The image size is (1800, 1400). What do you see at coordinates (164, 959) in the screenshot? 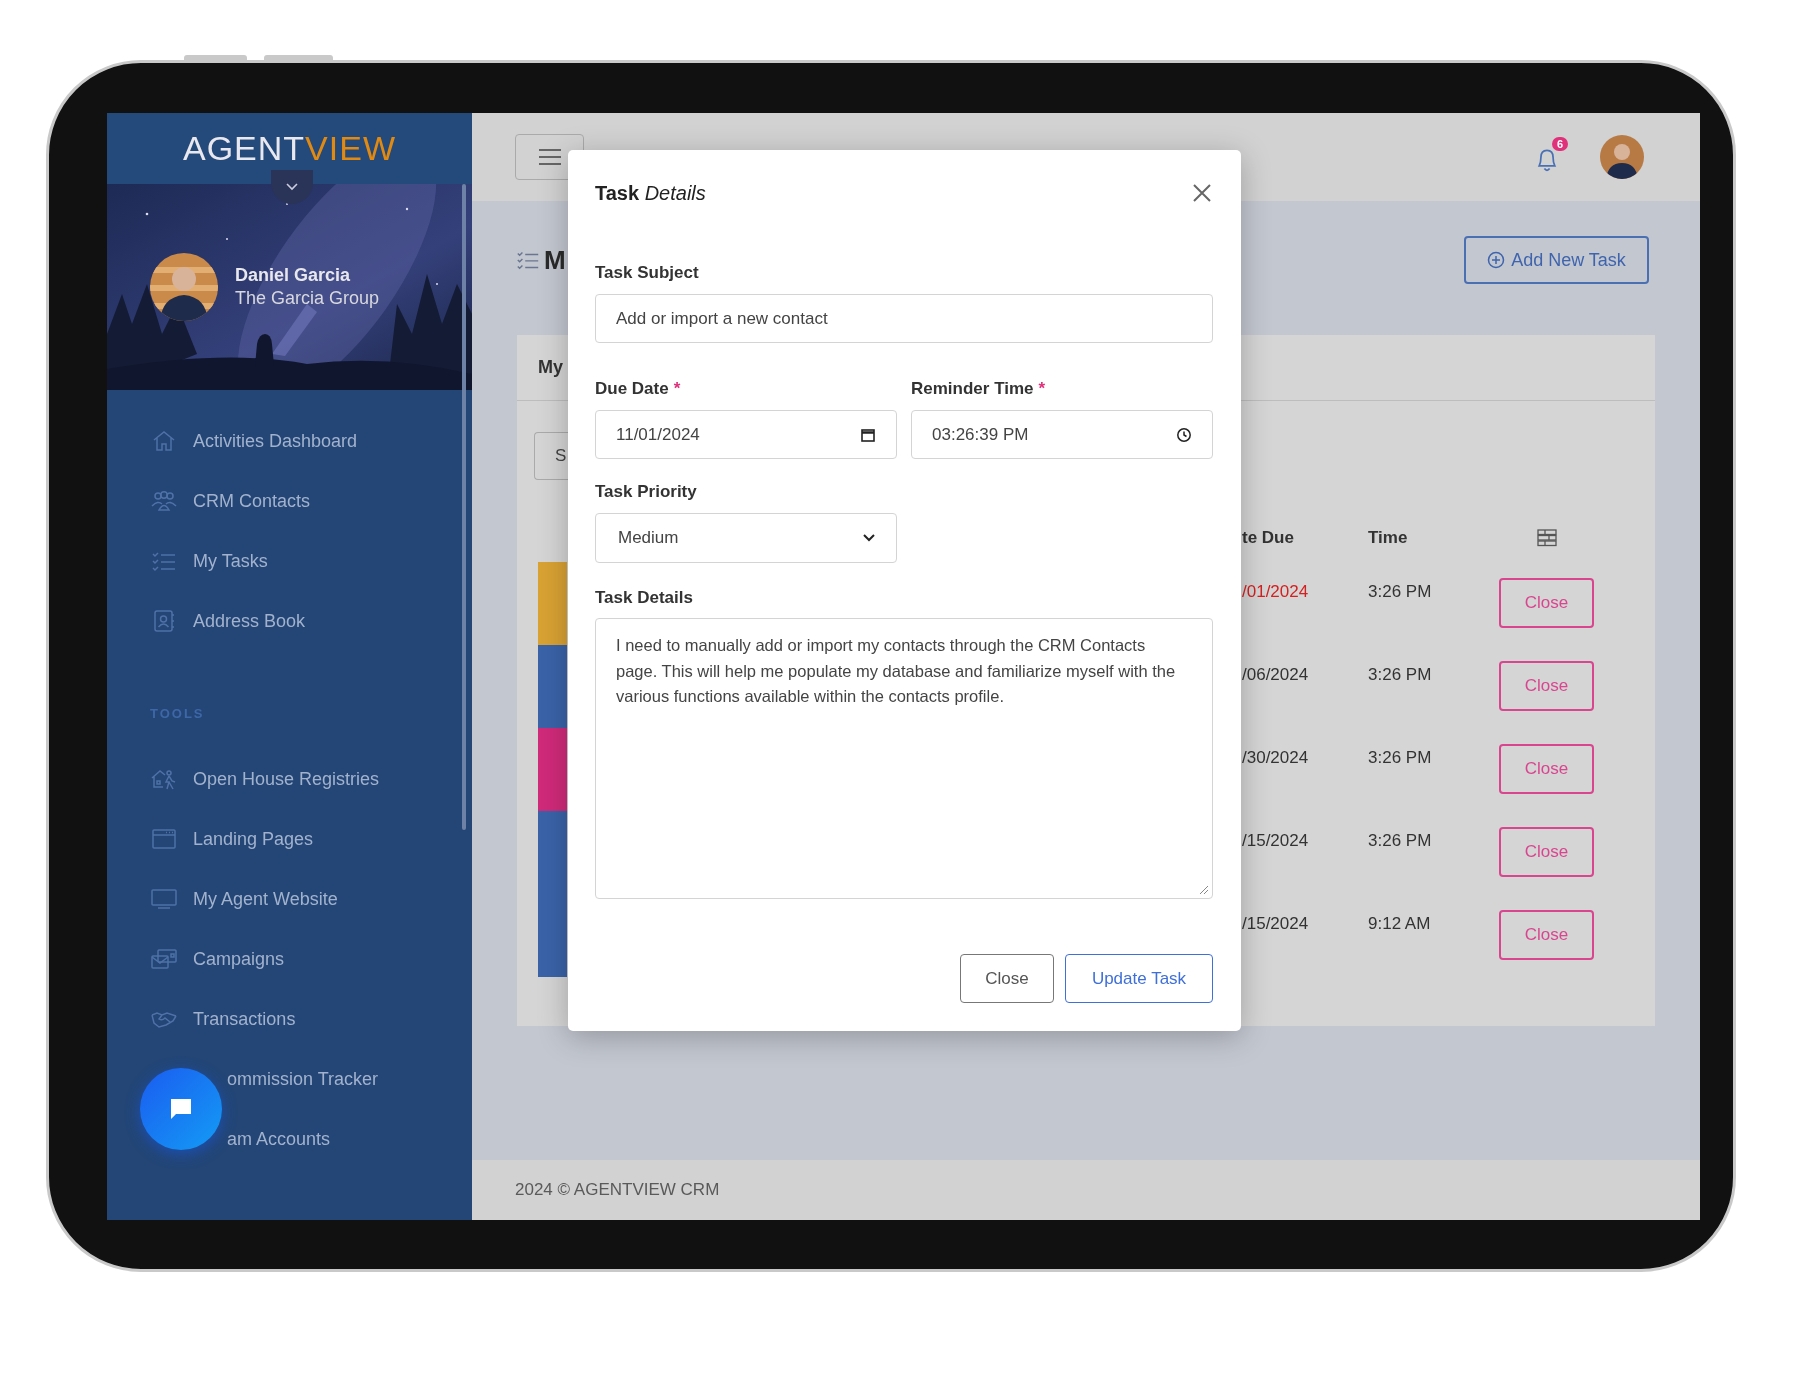
I see `envelope-card-icon` at bounding box center [164, 959].